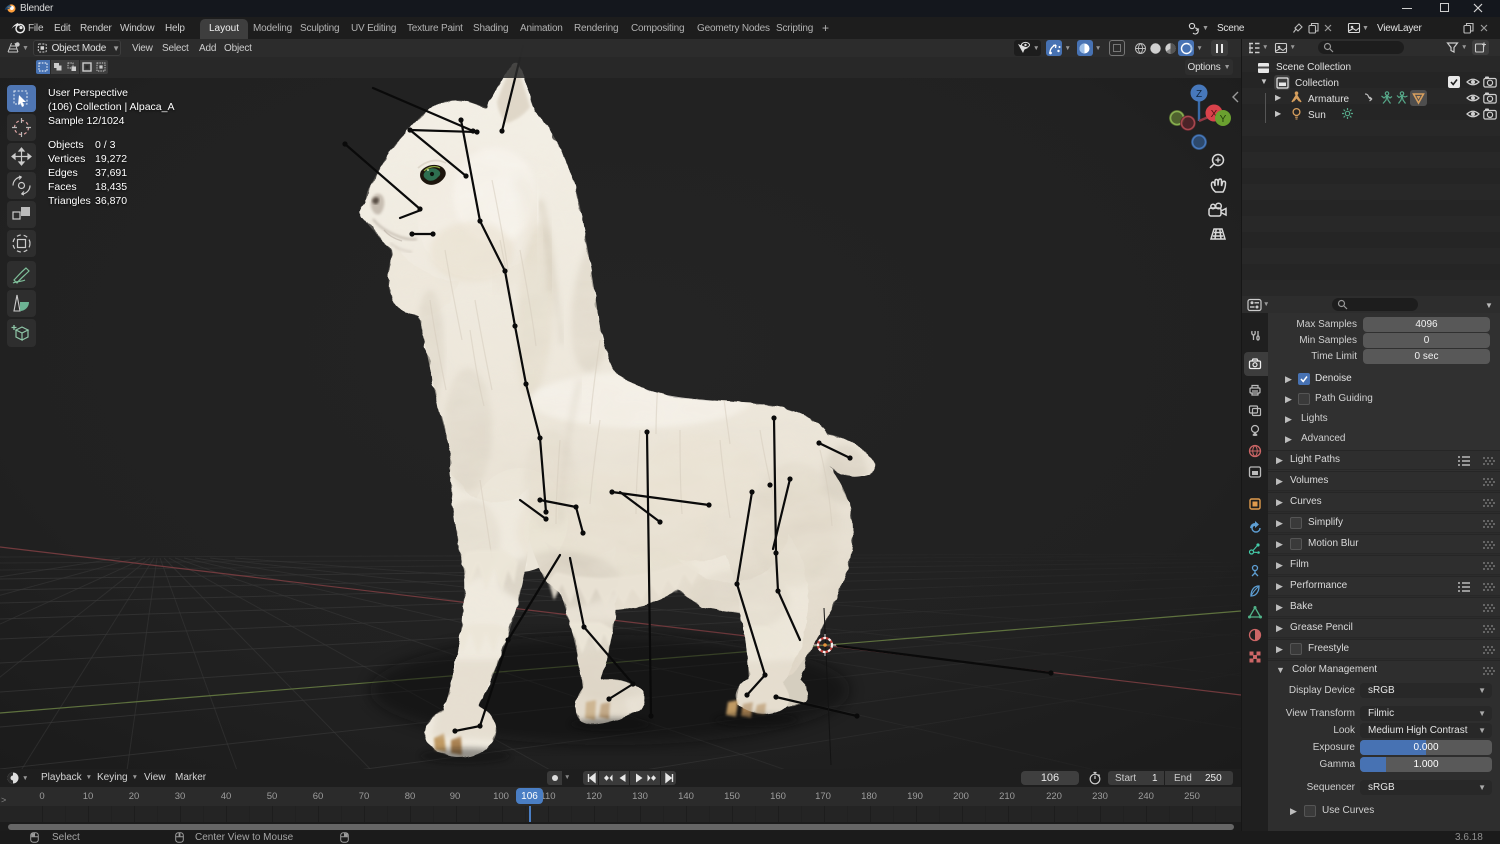  I want to click on svg-text: Y, so click(1223, 119).